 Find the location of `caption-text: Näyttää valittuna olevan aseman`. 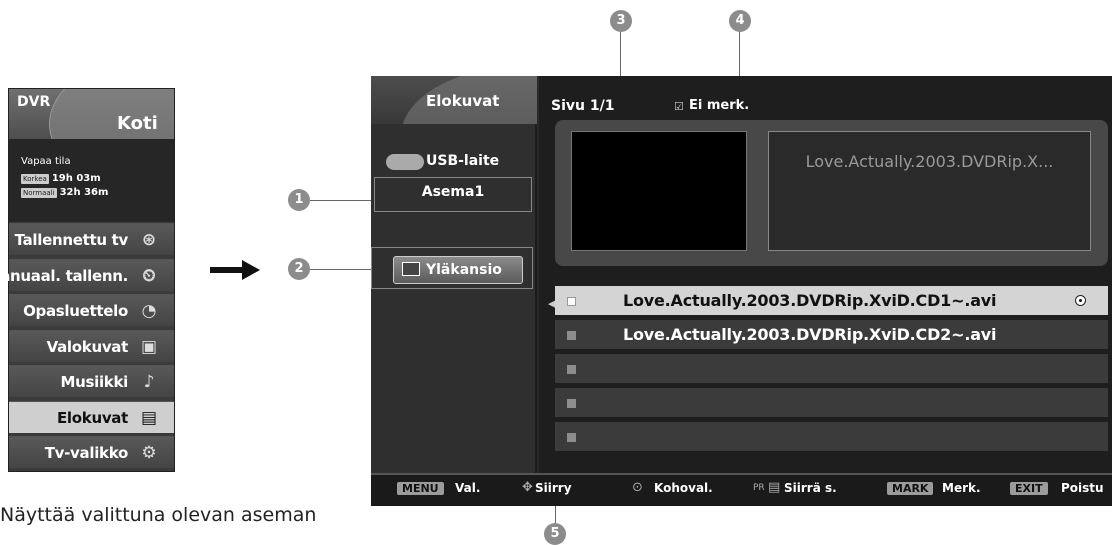

caption-text: Näyttää valittuna olevan aseman is located at coordinates (158, 515).